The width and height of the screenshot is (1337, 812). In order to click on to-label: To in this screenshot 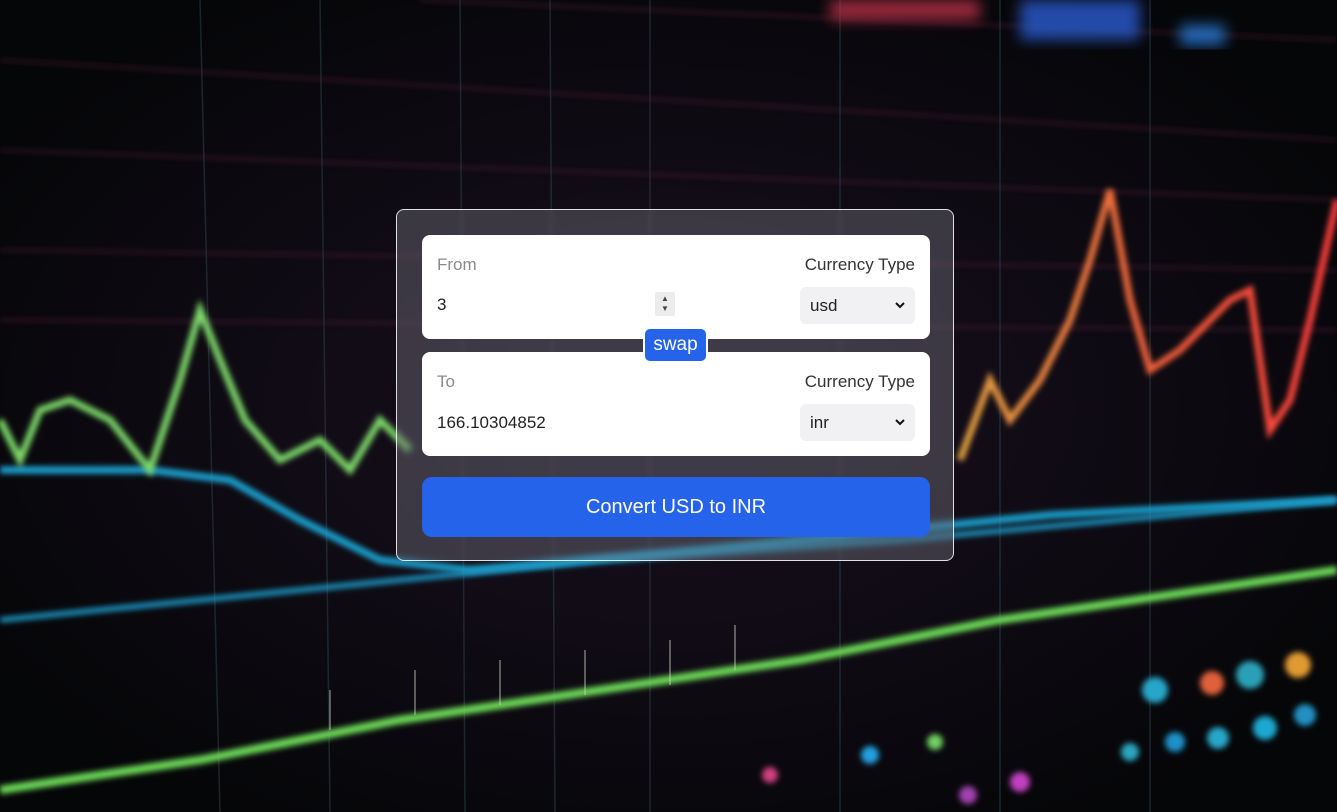, I will do `click(446, 381)`.